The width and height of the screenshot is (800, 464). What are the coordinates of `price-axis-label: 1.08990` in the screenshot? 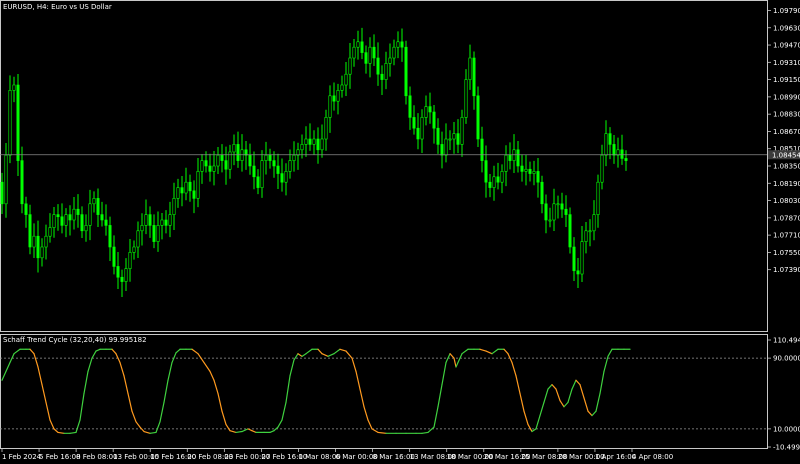 It's located at (786, 97).